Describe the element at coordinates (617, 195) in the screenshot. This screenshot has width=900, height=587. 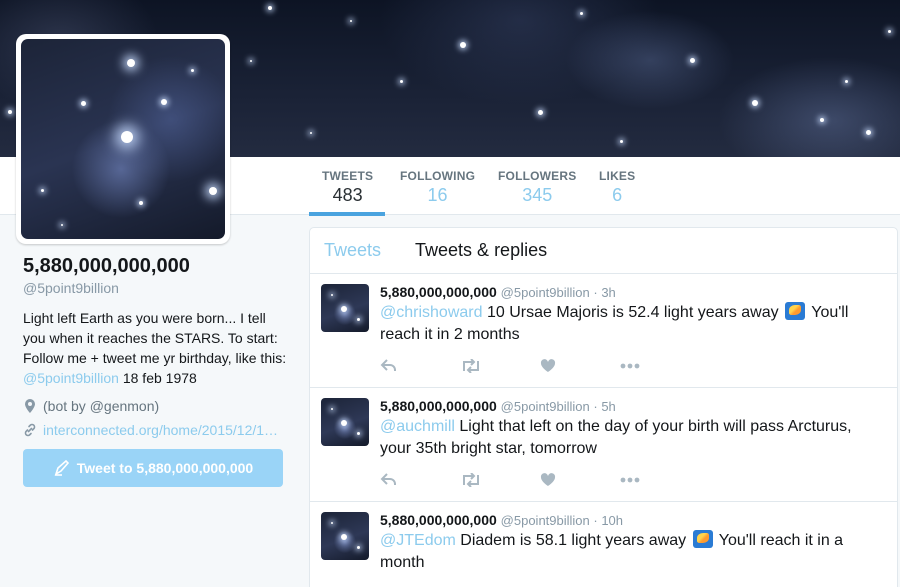
I see `stat-value: 6` at that location.